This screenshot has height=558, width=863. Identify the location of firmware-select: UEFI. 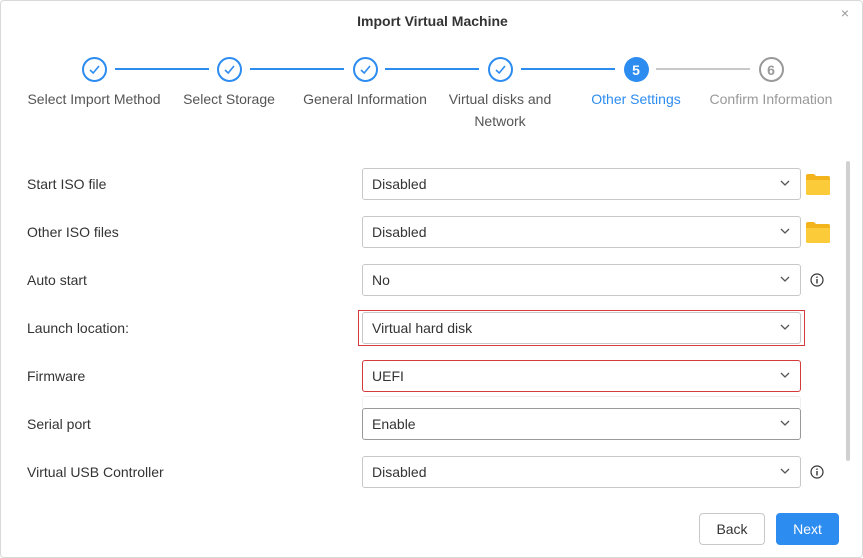
(581, 376).